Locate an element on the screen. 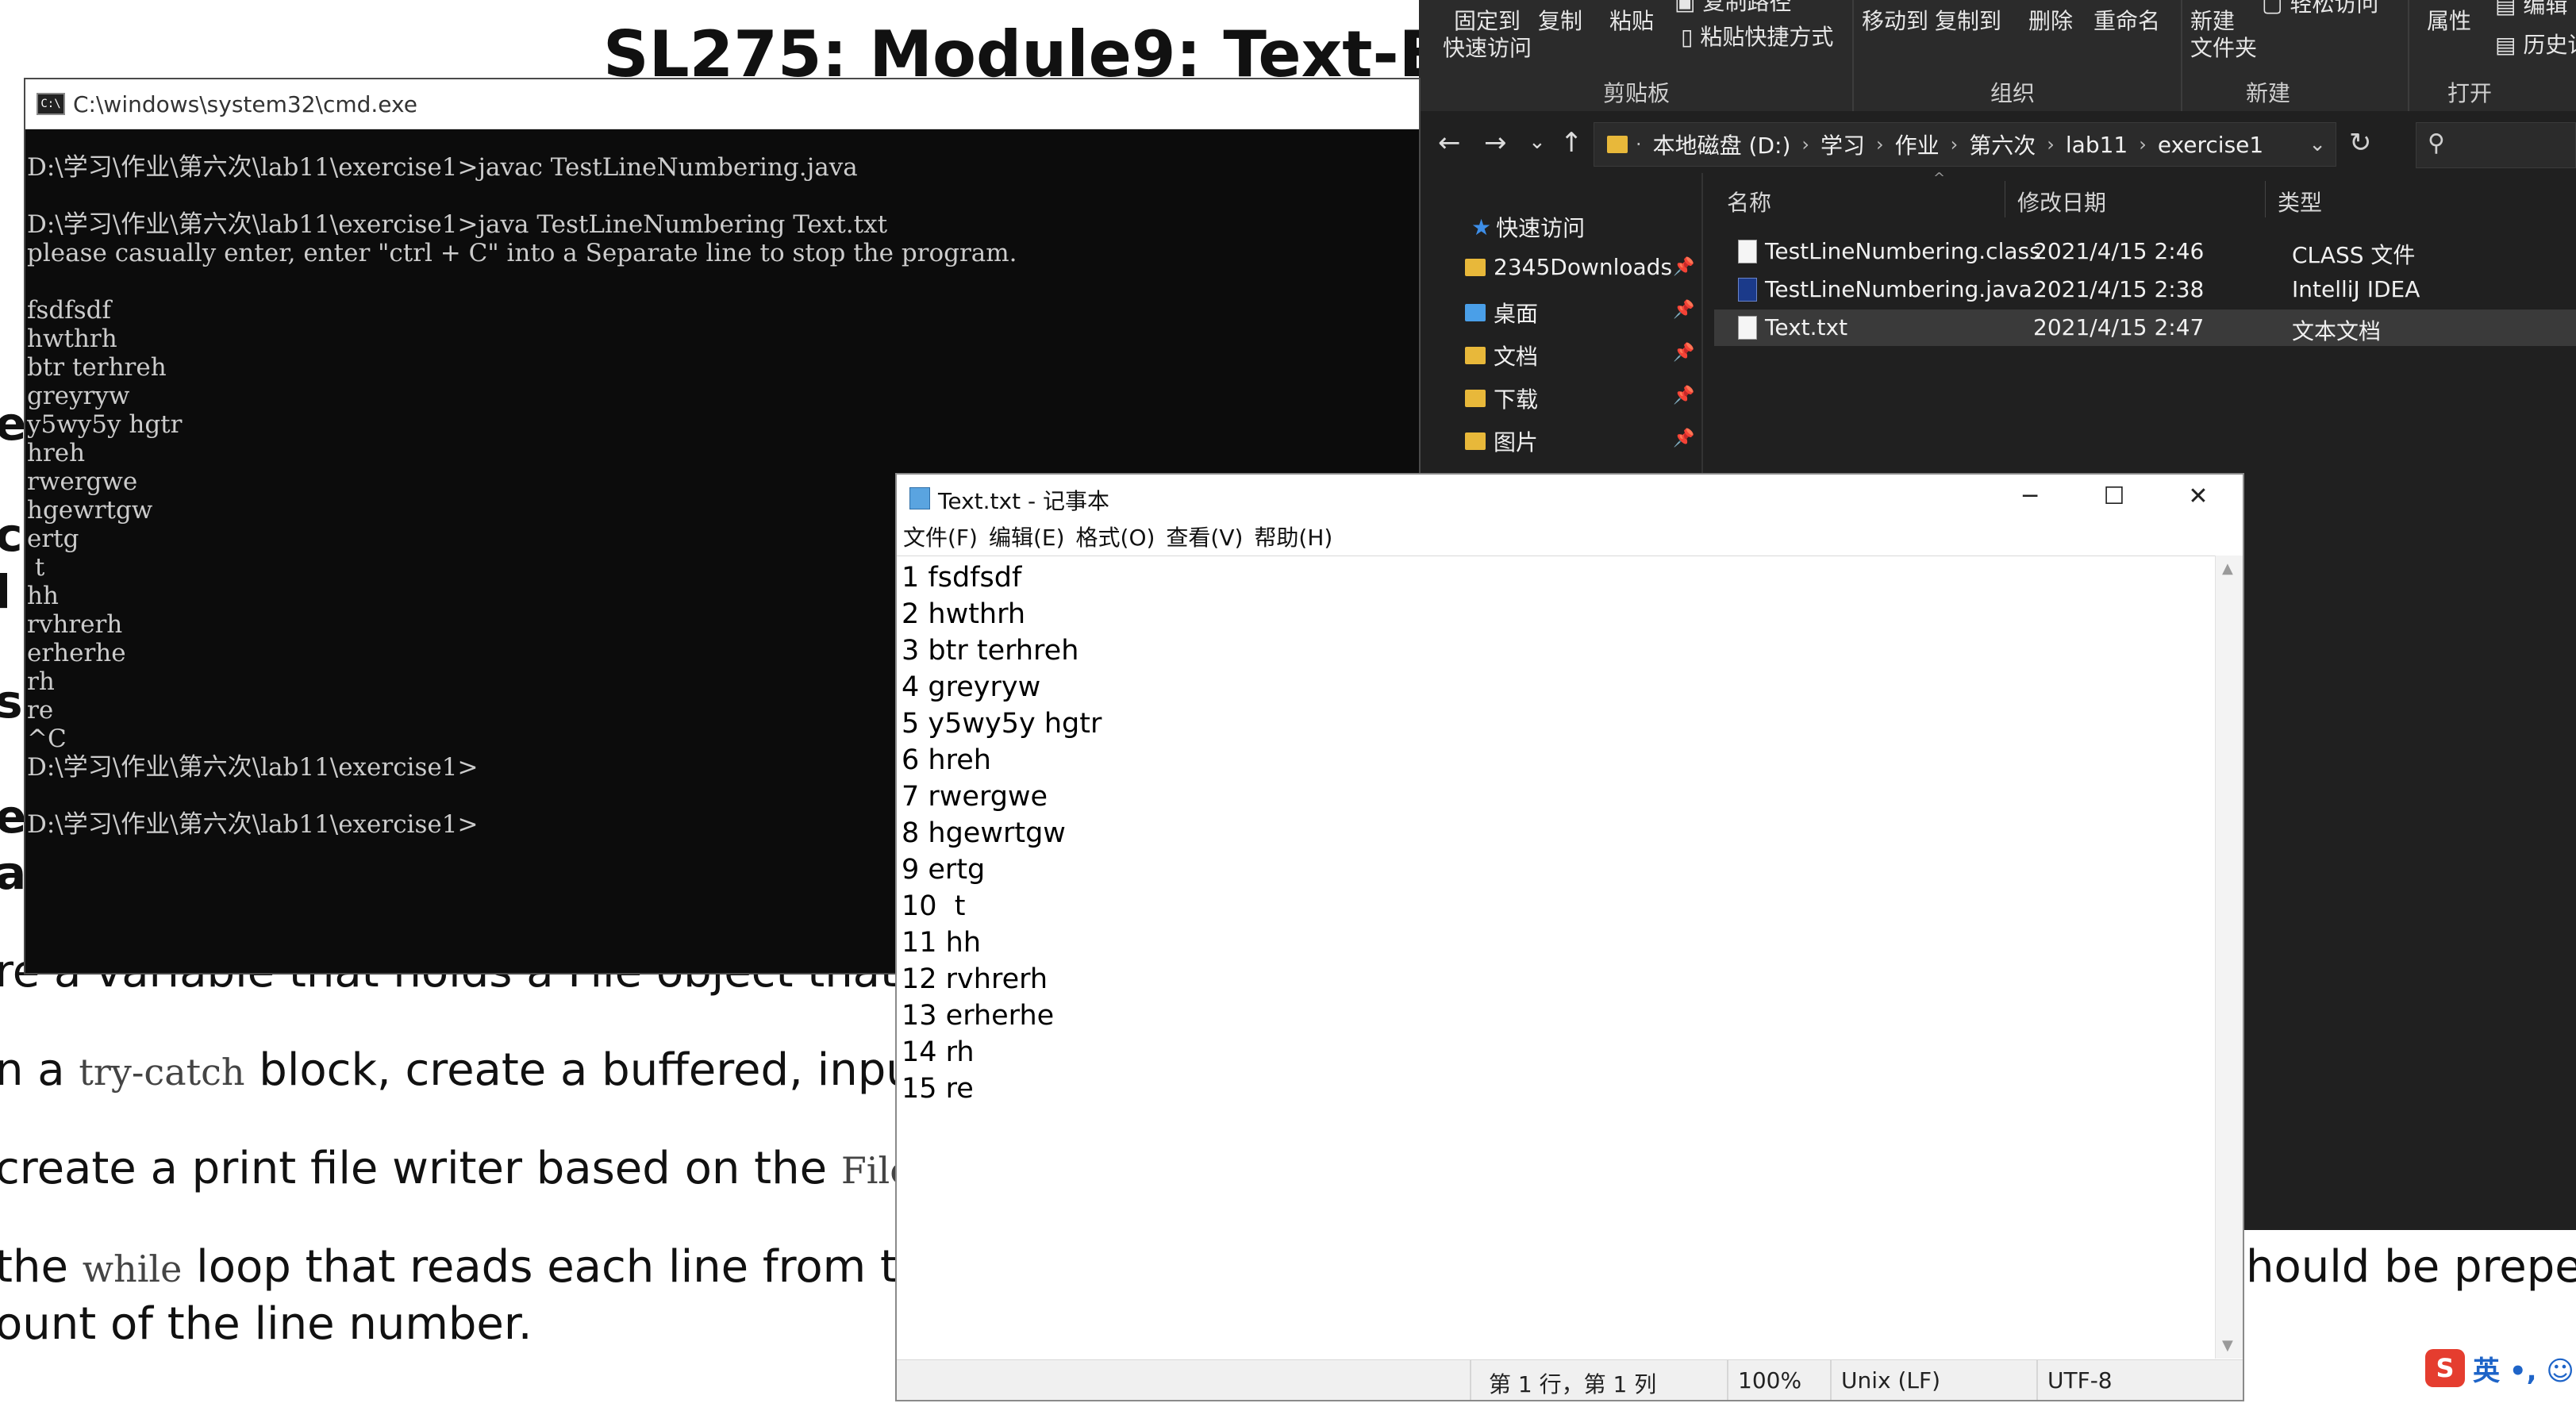  rename-button: 重命名 is located at coordinates (2126, 21).